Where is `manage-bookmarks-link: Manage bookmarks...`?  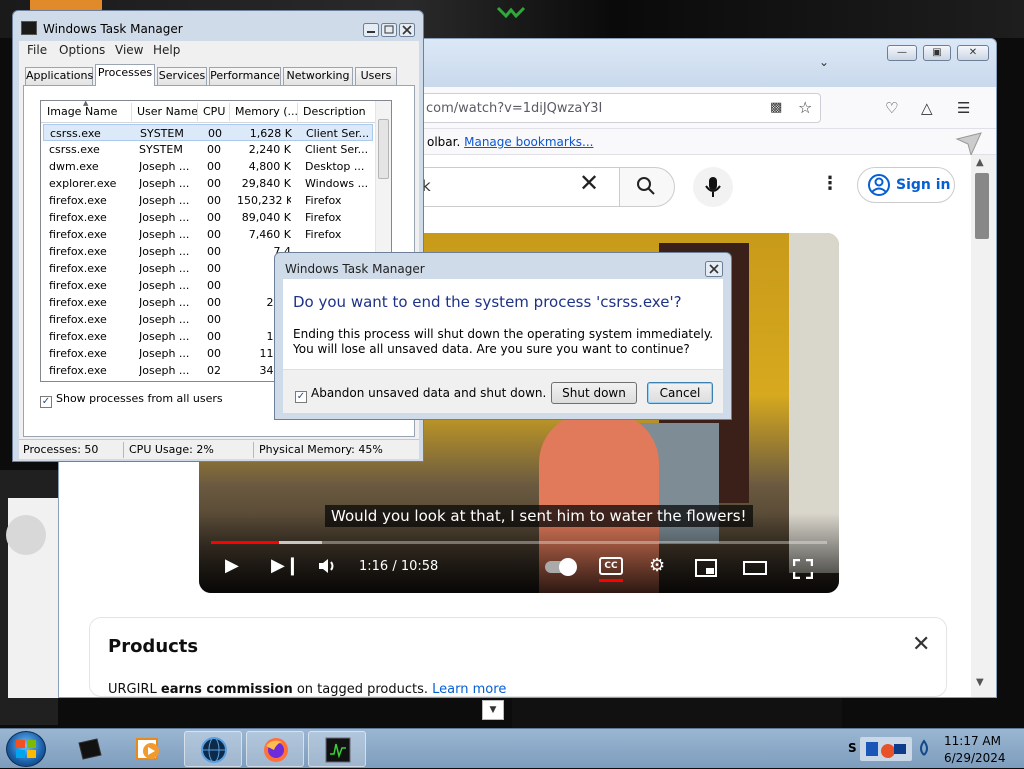 manage-bookmarks-link: Manage bookmarks... is located at coordinates (528, 142).